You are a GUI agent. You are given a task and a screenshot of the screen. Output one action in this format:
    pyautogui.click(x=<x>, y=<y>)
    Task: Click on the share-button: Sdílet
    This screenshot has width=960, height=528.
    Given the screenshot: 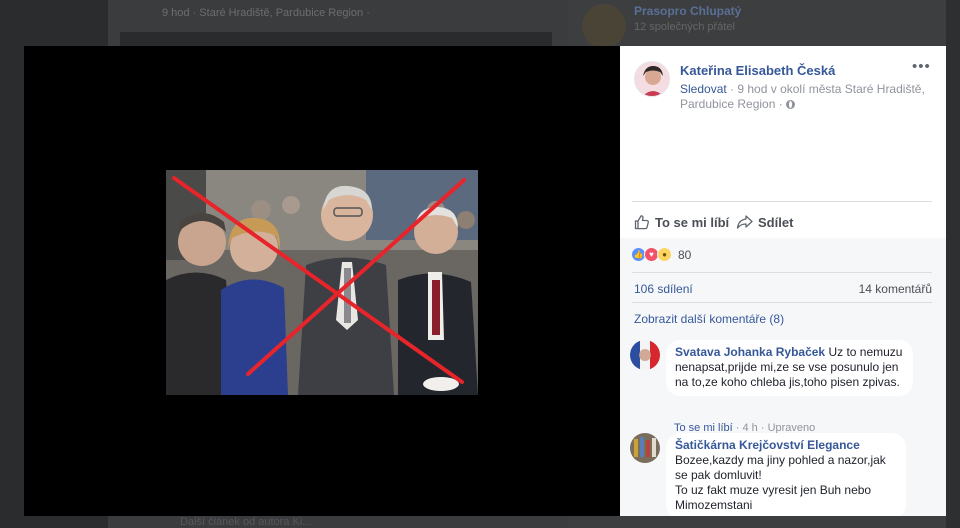 What is the action you would take?
    pyautogui.click(x=764, y=222)
    